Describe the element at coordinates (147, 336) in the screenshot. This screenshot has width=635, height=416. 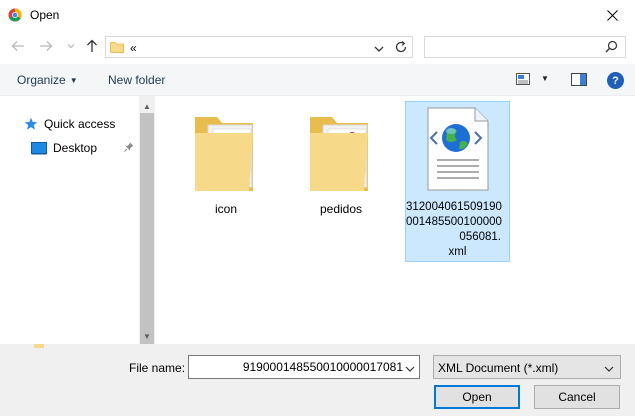
I see `scroll-down-icon: ▼` at that location.